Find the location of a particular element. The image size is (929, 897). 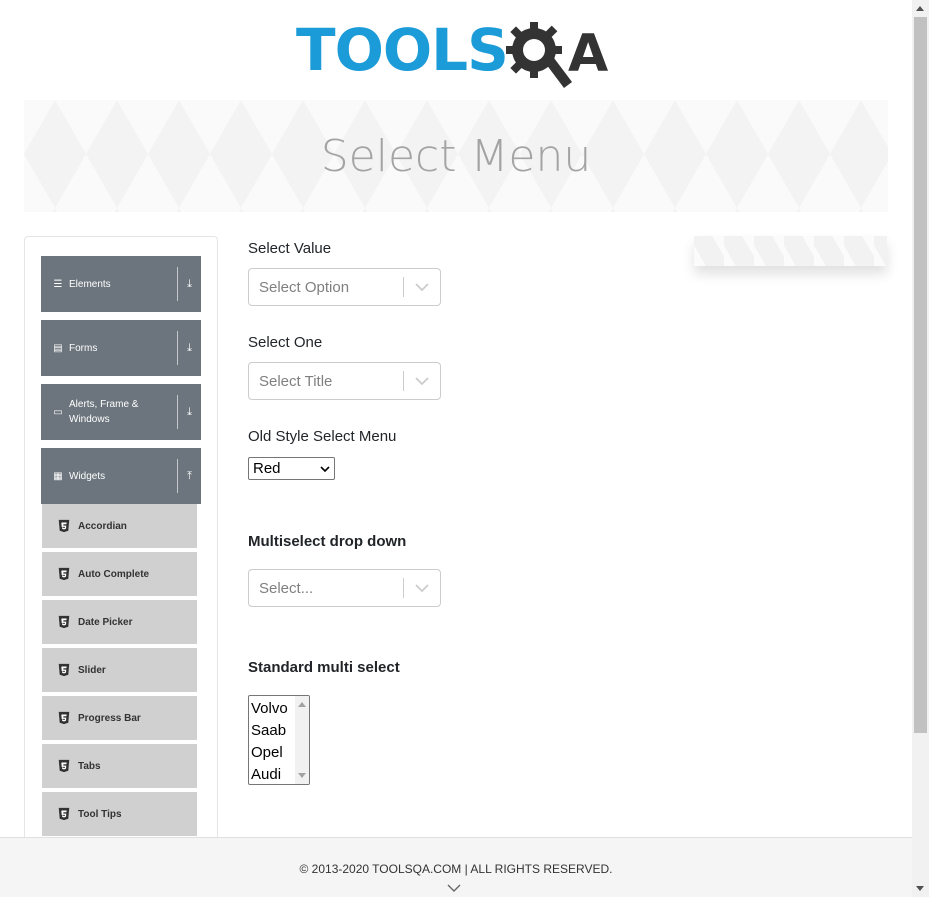

sidebar-item-slider: Slider is located at coordinates (119, 671).